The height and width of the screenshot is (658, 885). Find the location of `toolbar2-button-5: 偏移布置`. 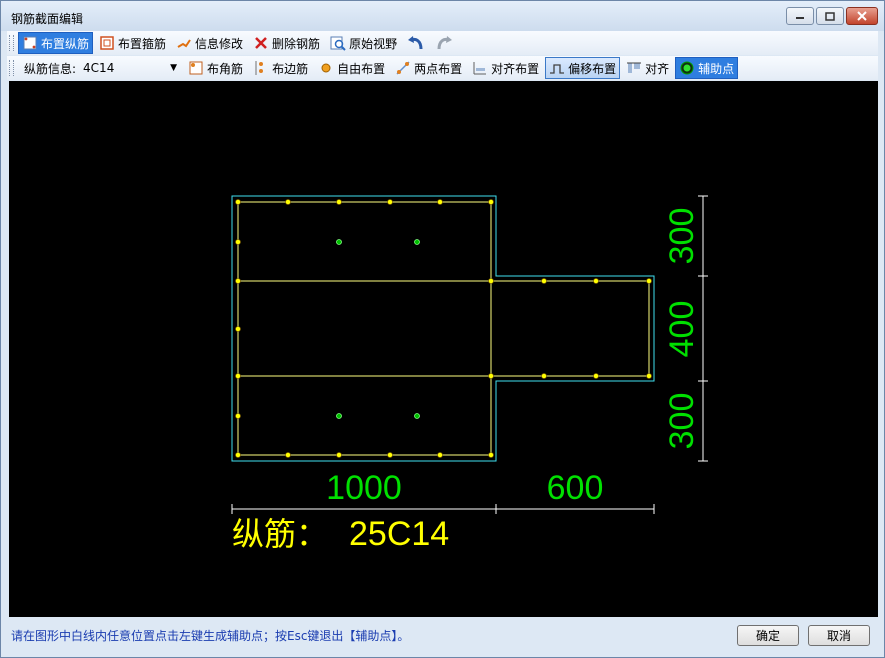

toolbar2-button-5: 偏移布置 is located at coordinates (583, 68).